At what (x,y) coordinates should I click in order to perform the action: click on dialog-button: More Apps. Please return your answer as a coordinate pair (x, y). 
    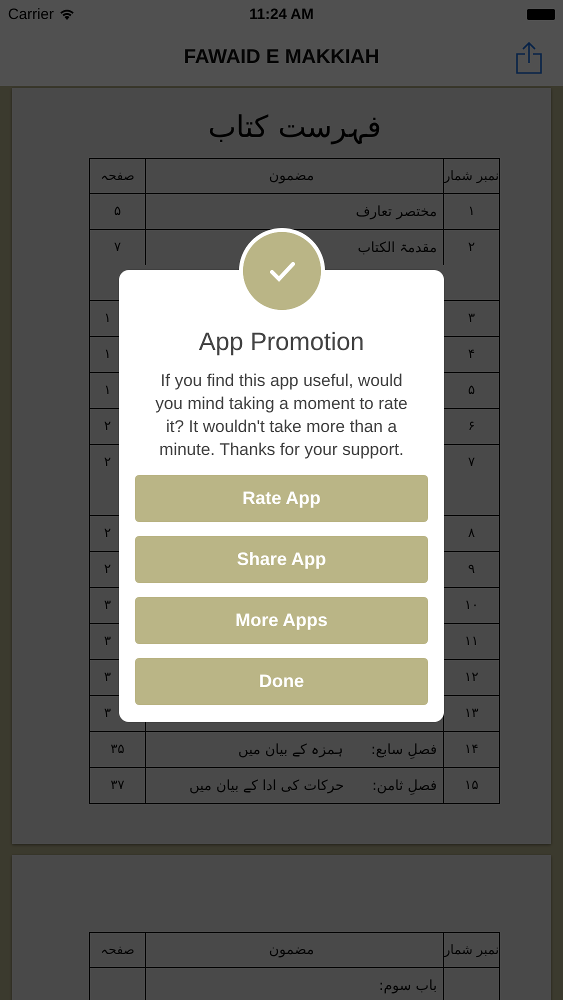
    Looking at the image, I should click on (281, 620).